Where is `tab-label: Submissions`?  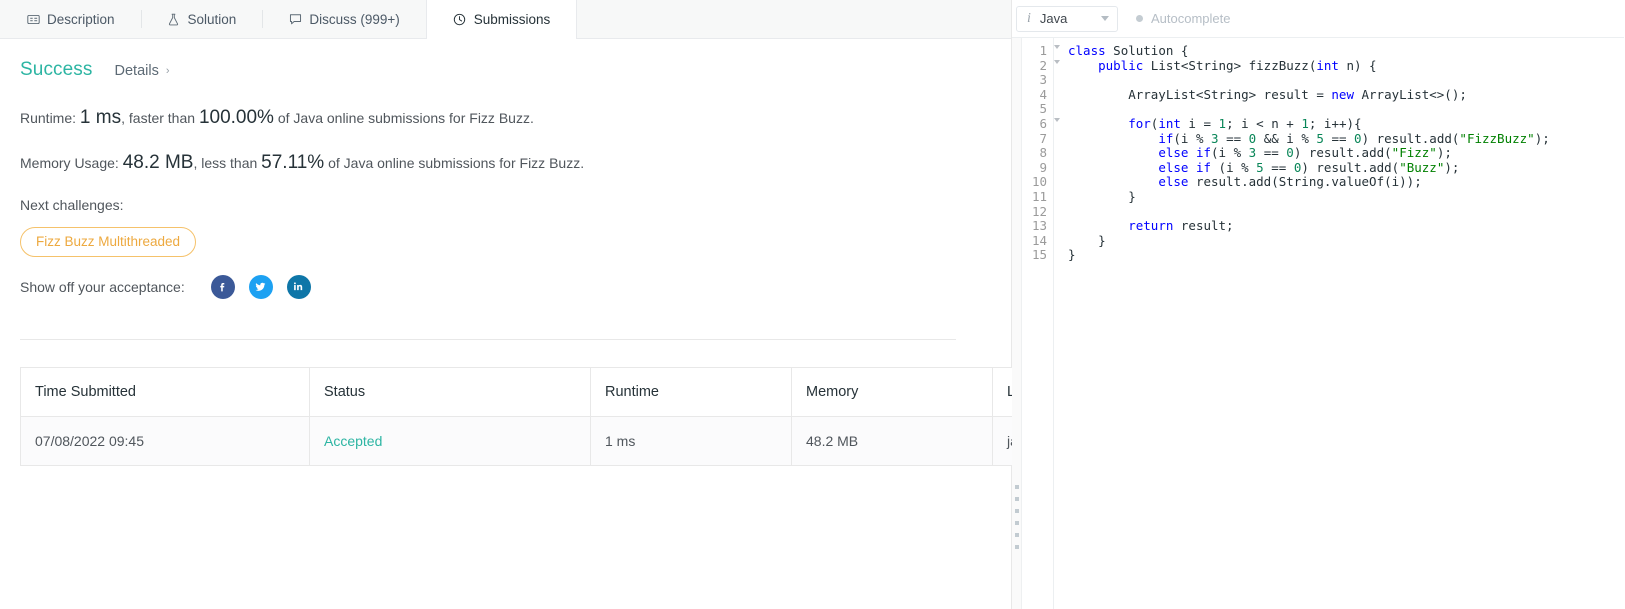 tab-label: Submissions is located at coordinates (512, 19).